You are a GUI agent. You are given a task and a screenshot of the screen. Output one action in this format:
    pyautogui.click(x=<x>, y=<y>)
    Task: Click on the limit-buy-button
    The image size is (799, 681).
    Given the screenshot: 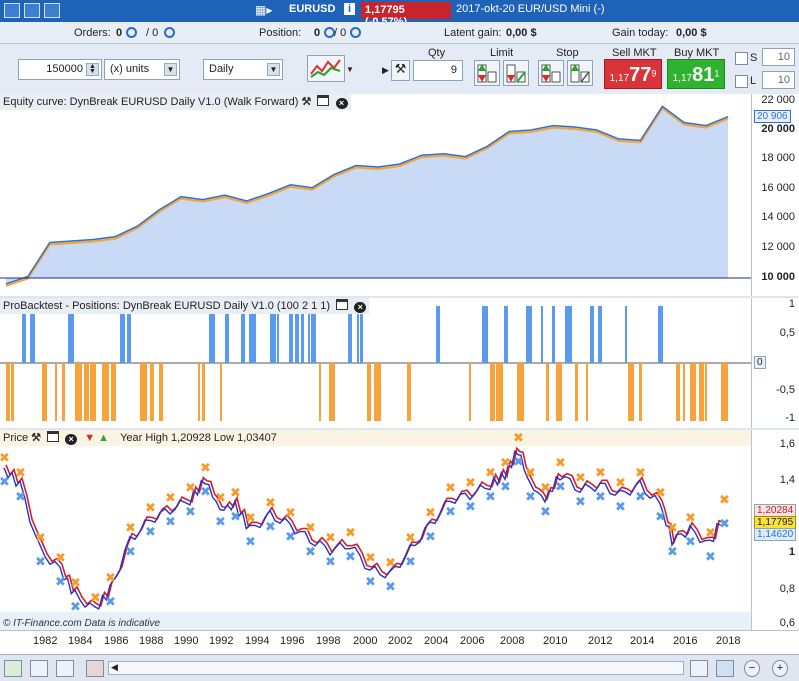 What is the action you would take?
    pyautogui.click(x=487, y=73)
    